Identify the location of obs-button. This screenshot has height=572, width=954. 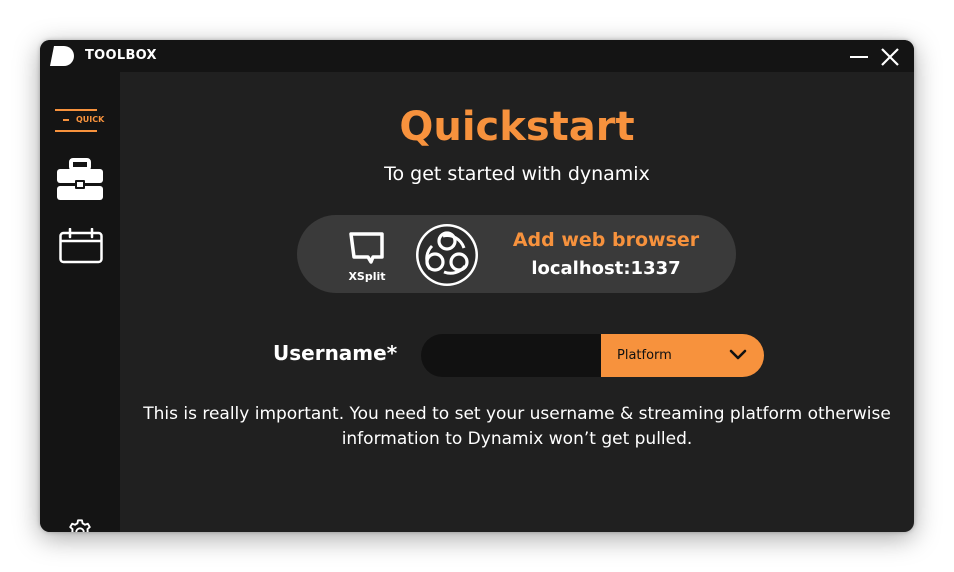
(447, 255).